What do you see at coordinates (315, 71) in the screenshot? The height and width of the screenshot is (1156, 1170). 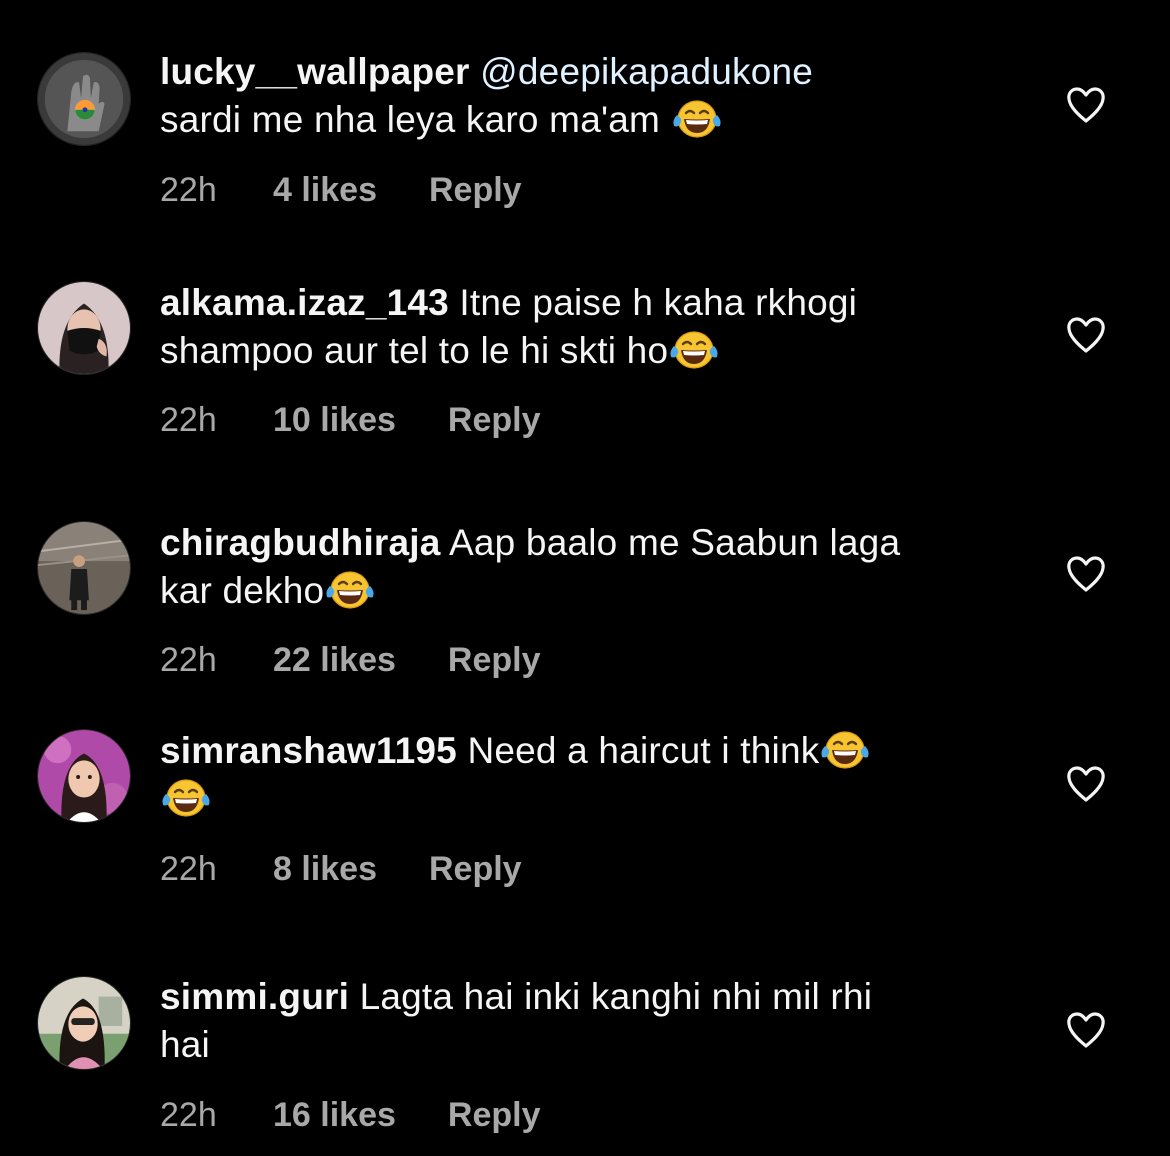 I see `comment-username: lucky__wallpaper` at bounding box center [315, 71].